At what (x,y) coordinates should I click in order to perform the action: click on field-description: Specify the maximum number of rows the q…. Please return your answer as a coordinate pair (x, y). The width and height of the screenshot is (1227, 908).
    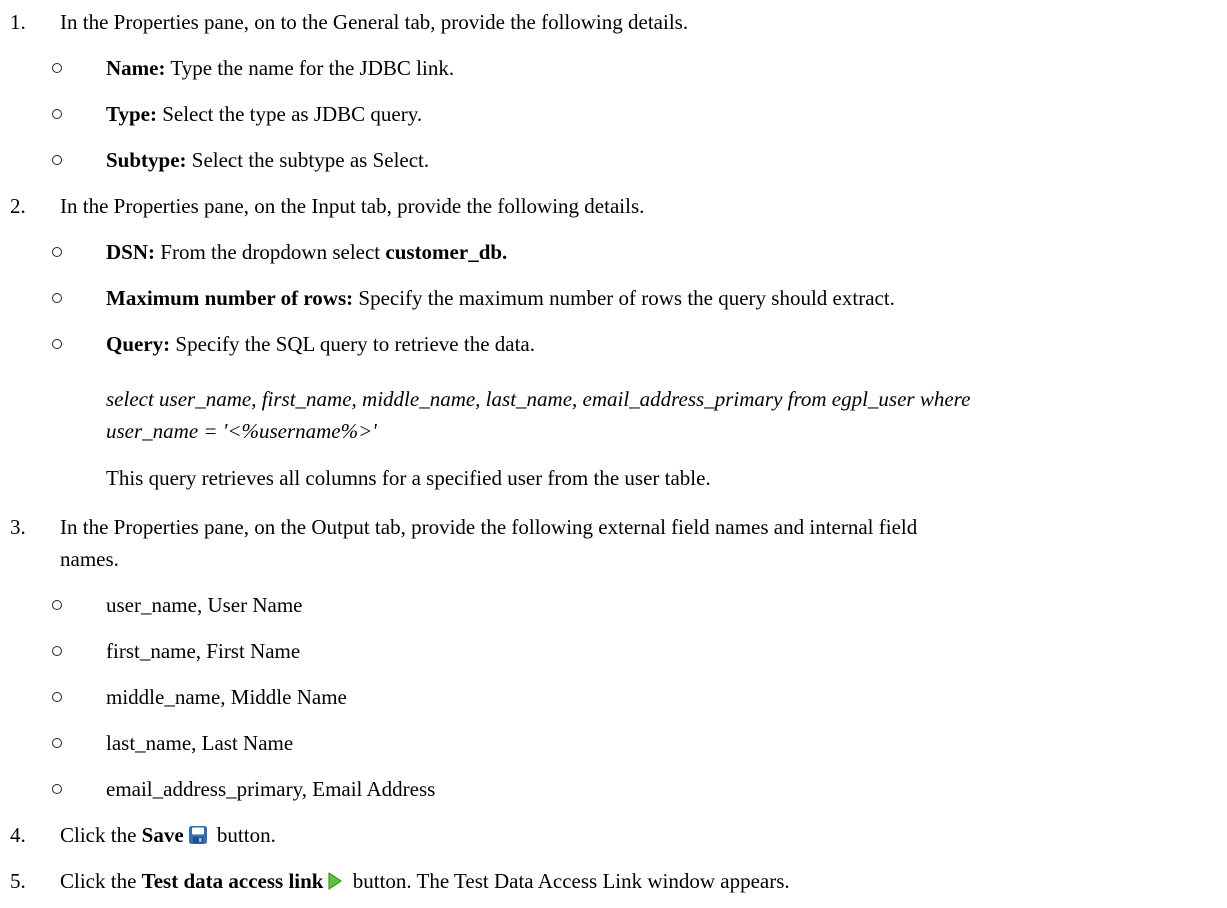
    Looking at the image, I should click on (624, 298).